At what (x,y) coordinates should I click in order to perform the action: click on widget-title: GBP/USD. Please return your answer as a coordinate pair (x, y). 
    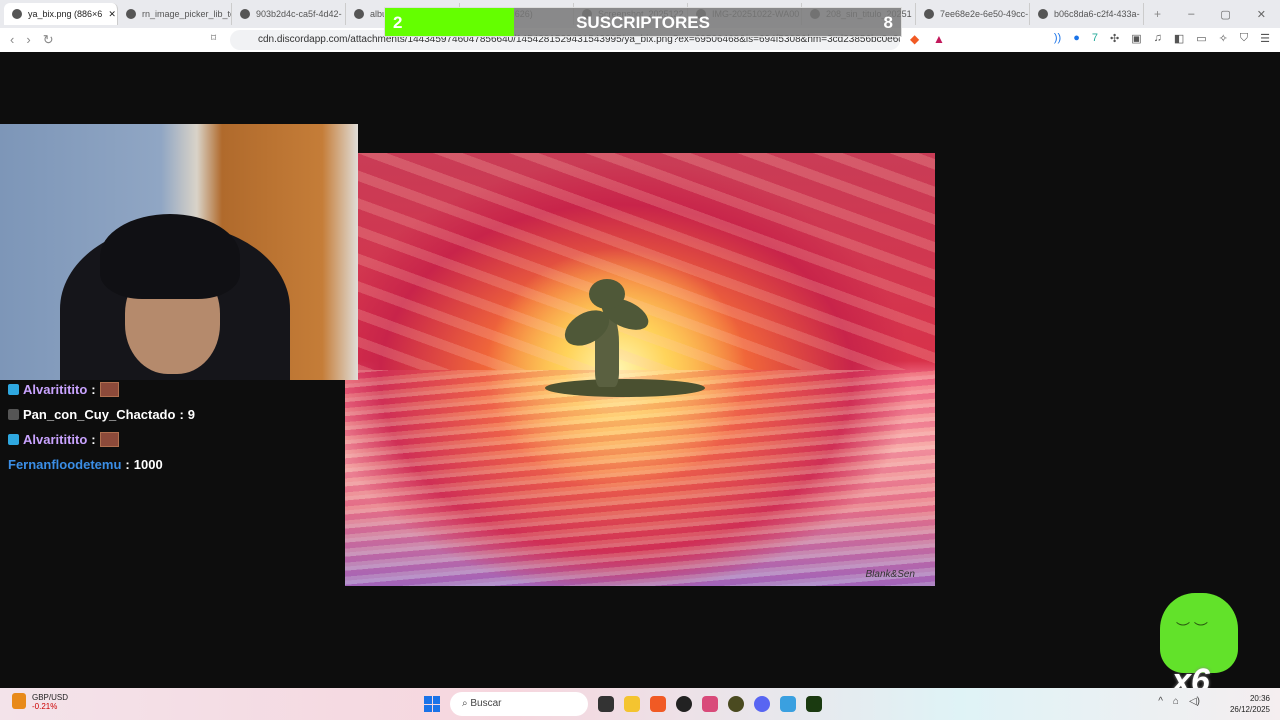
    Looking at the image, I should click on (50, 697).